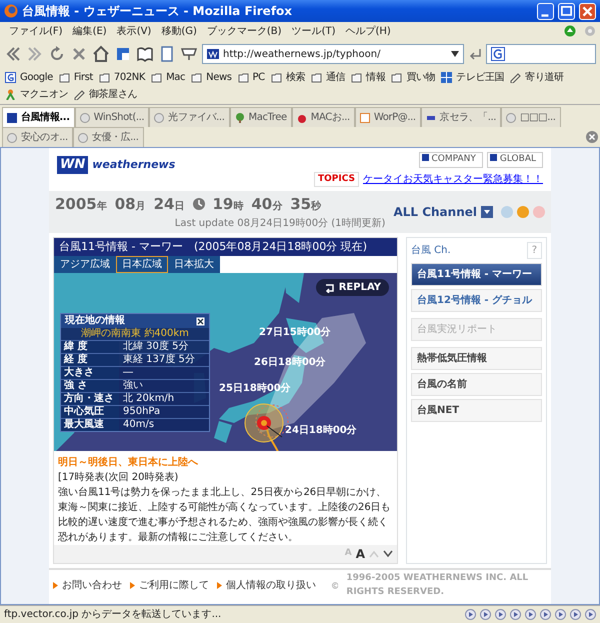 This screenshot has height=623, width=600. I want to click on search-field, so click(541, 54).